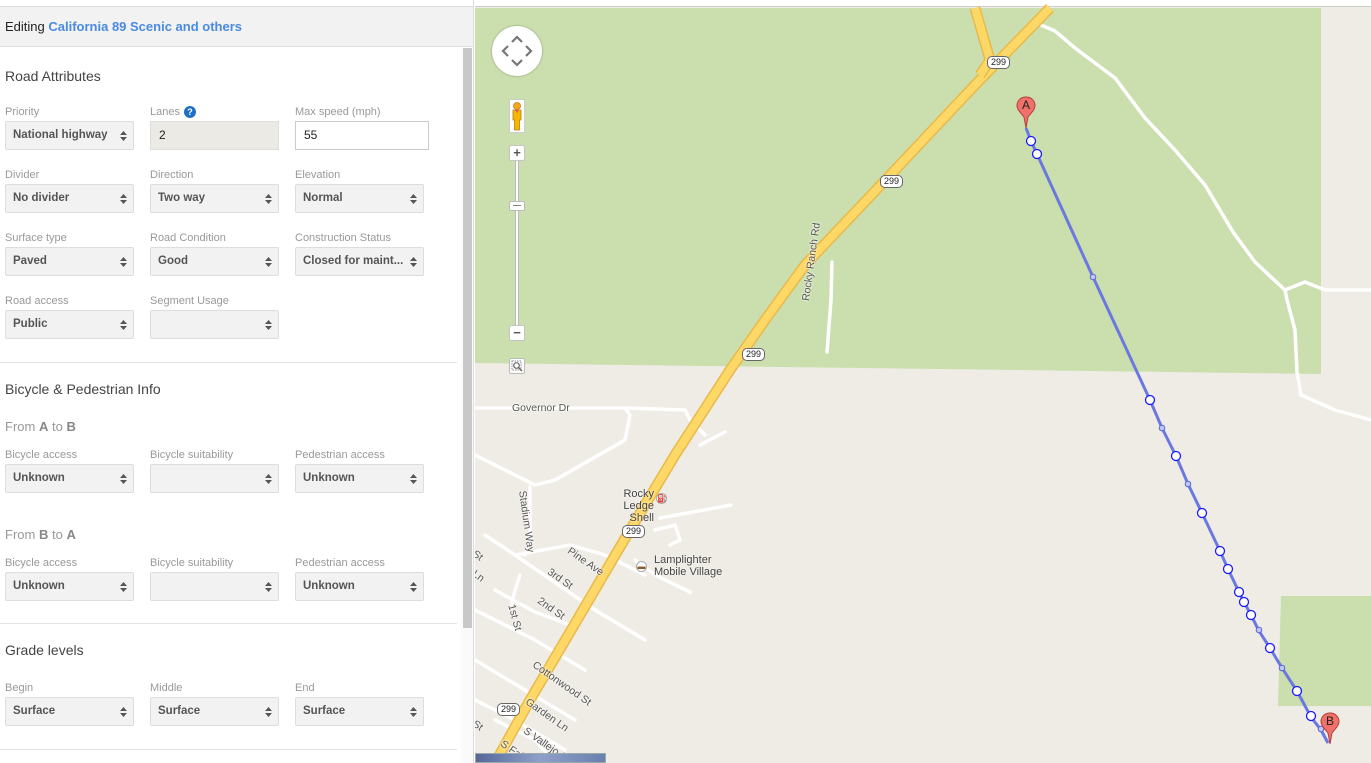 This screenshot has height=763, width=1371. Describe the element at coordinates (179, 711) in the screenshot. I see `select-value: Surface` at that location.